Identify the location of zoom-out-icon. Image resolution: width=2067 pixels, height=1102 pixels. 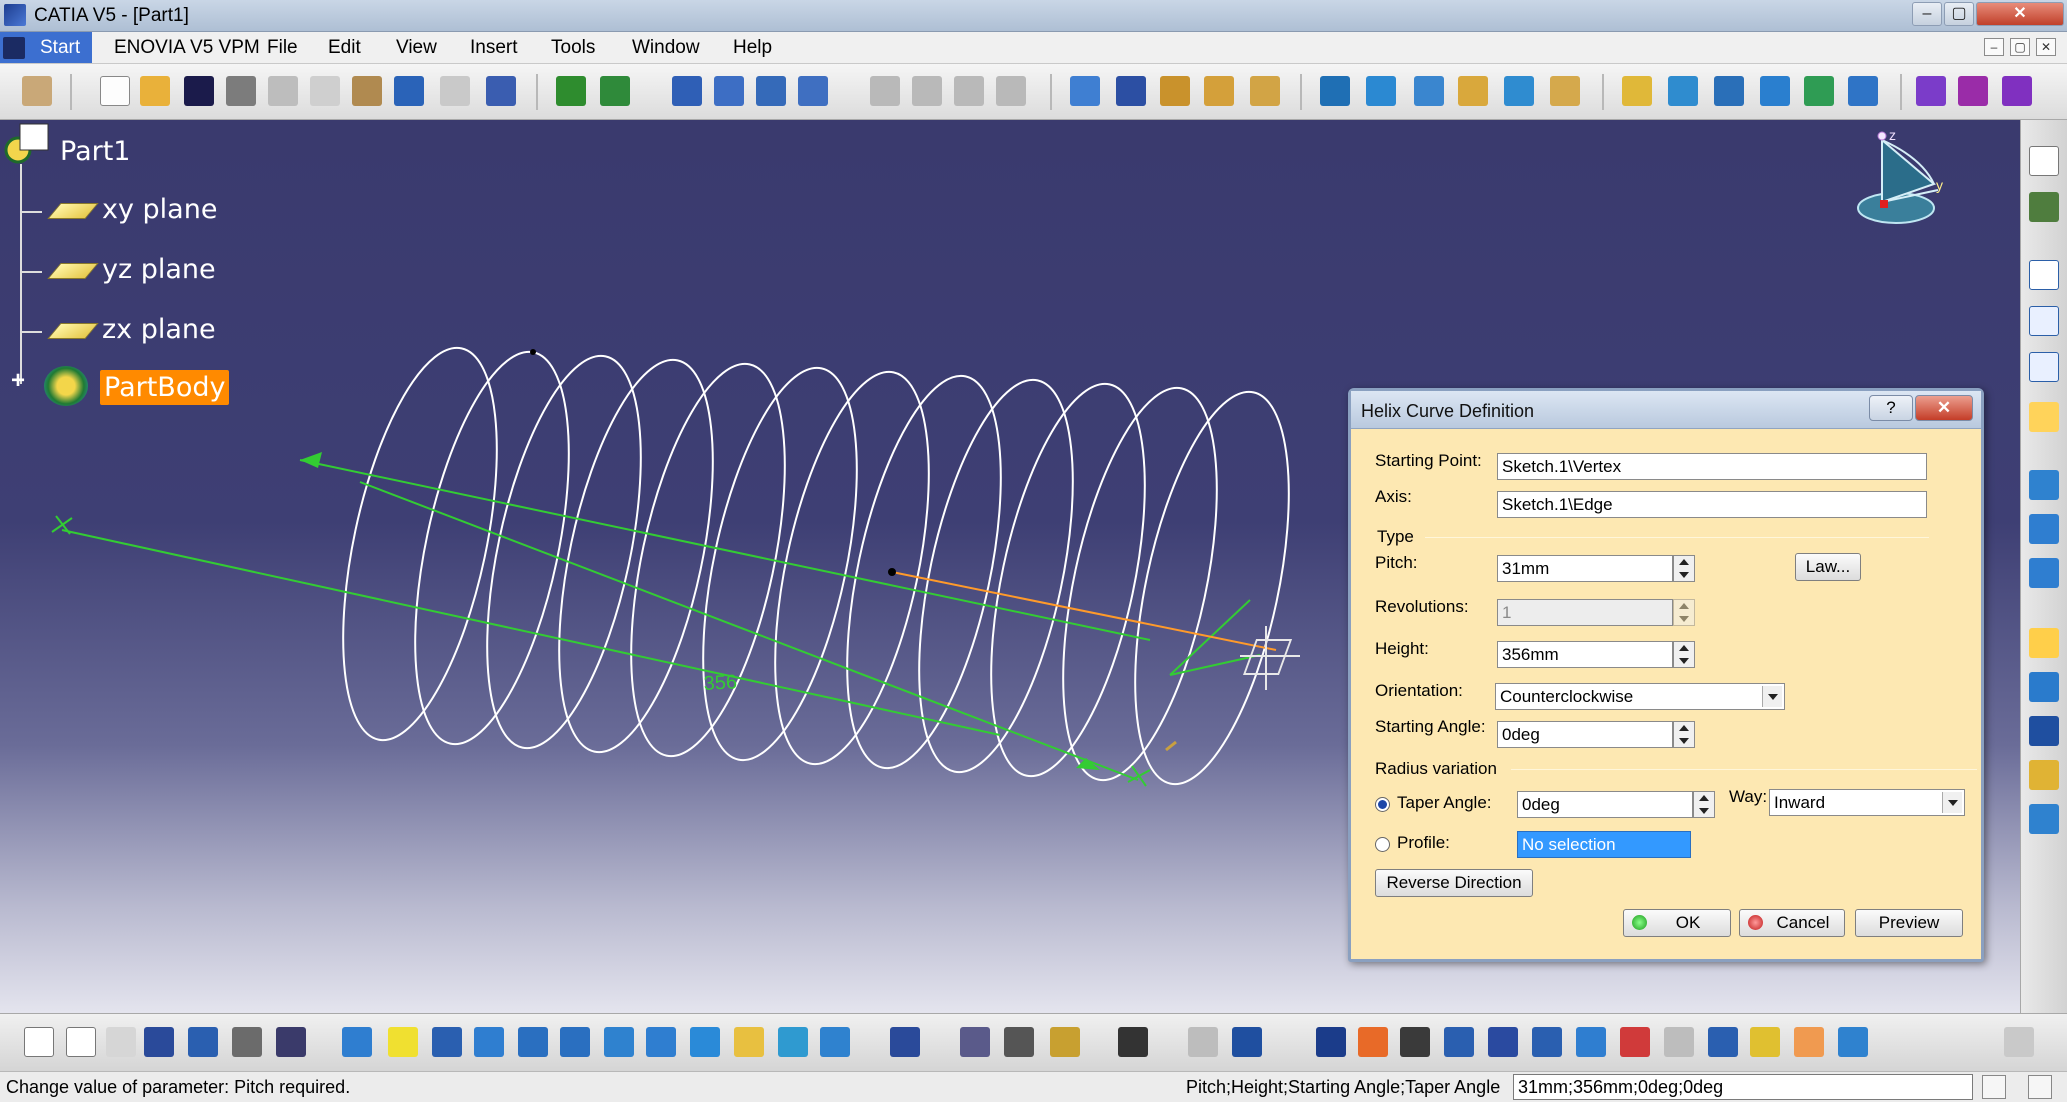
(575, 1042).